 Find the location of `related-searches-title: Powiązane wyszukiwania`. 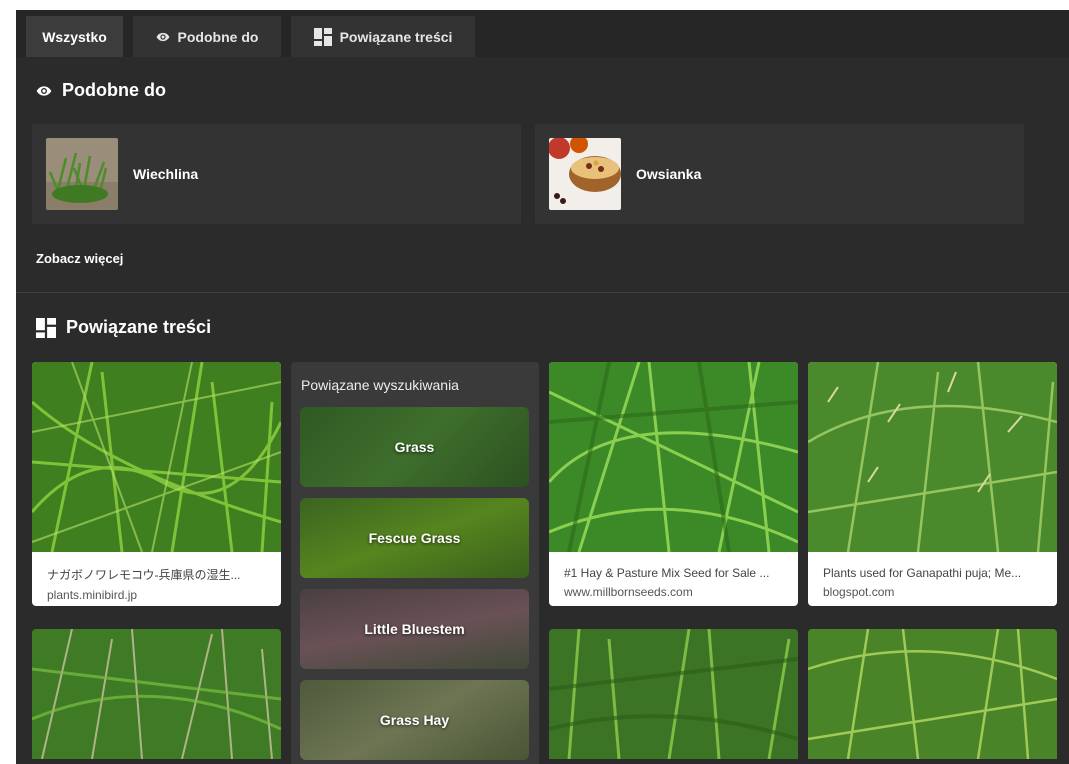

related-searches-title: Powiązane wyszukiwania is located at coordinates (380, 385).